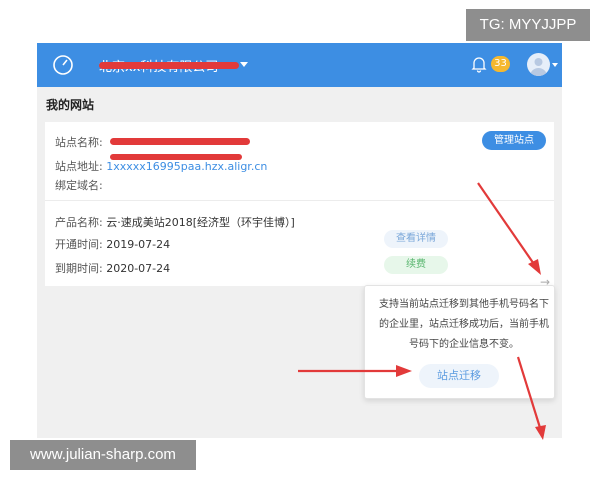  What do you see at coordinates (79, 268) in the screenshot?
I see `expire-date-label: 到期时间:` at bounding box center [79, 268].